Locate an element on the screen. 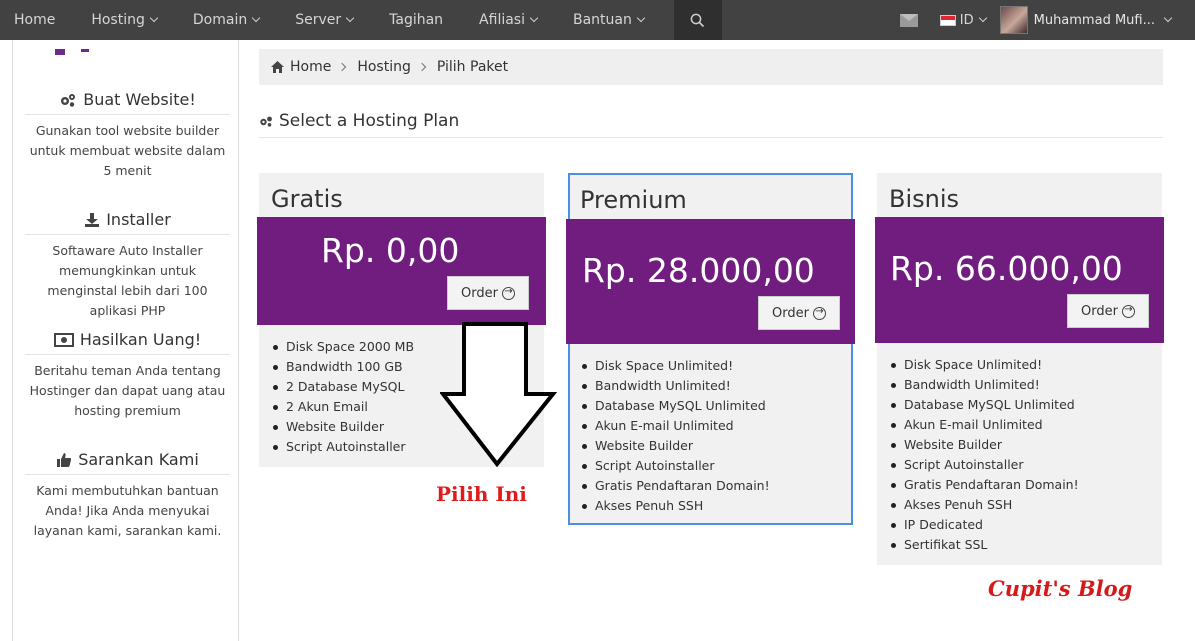 This screenshot has height=641, width=1195. plan-price: Rp. 28.000,00 is located at coordinates (698, 270).